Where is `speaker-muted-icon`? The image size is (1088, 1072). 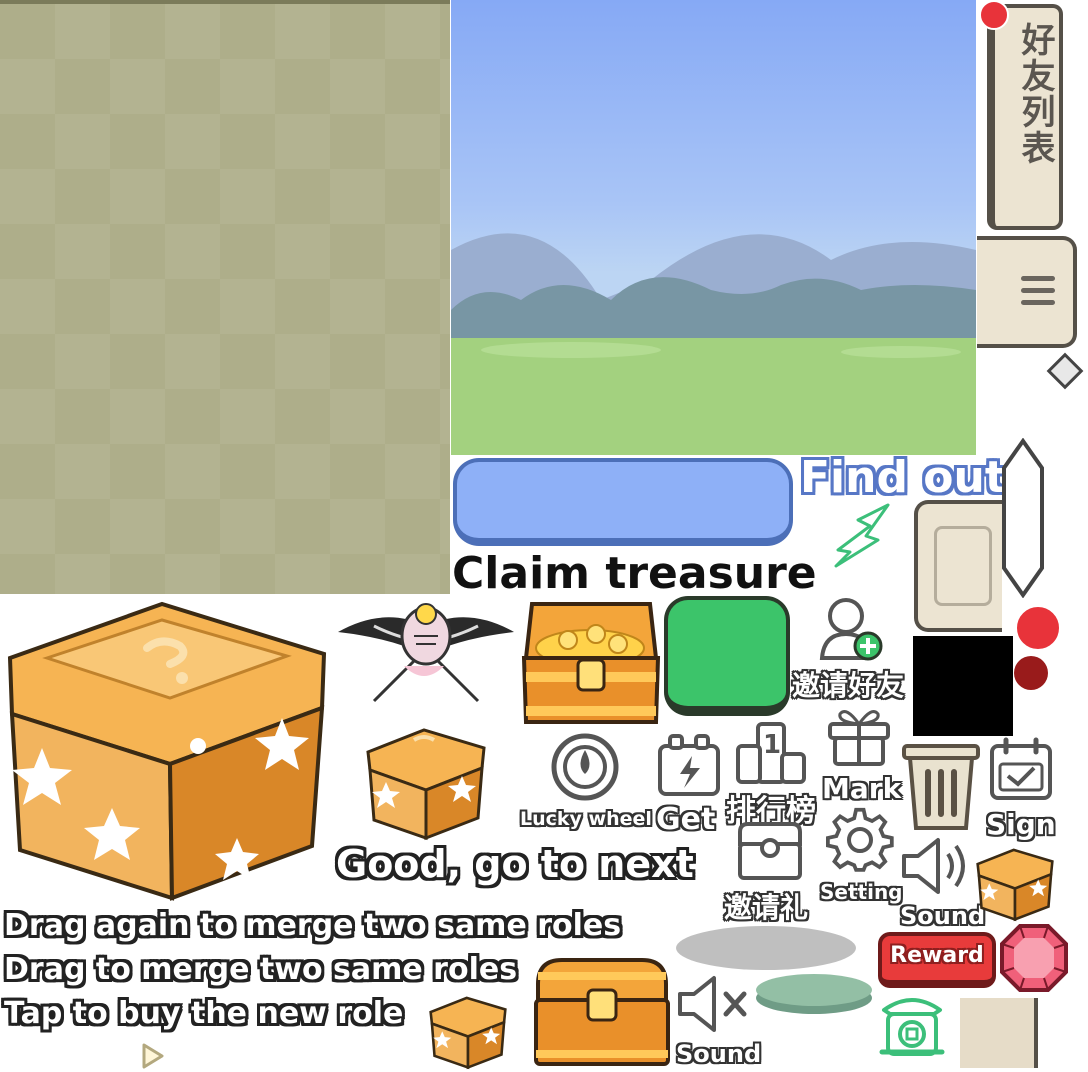 speaker-muted-icon is located at coordinates (712, 1004).